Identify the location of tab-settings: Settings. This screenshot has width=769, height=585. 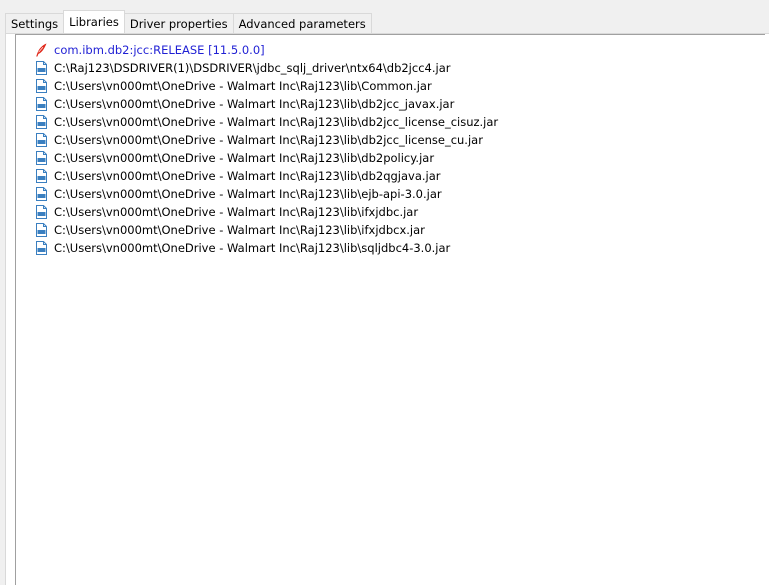
(35, 23).